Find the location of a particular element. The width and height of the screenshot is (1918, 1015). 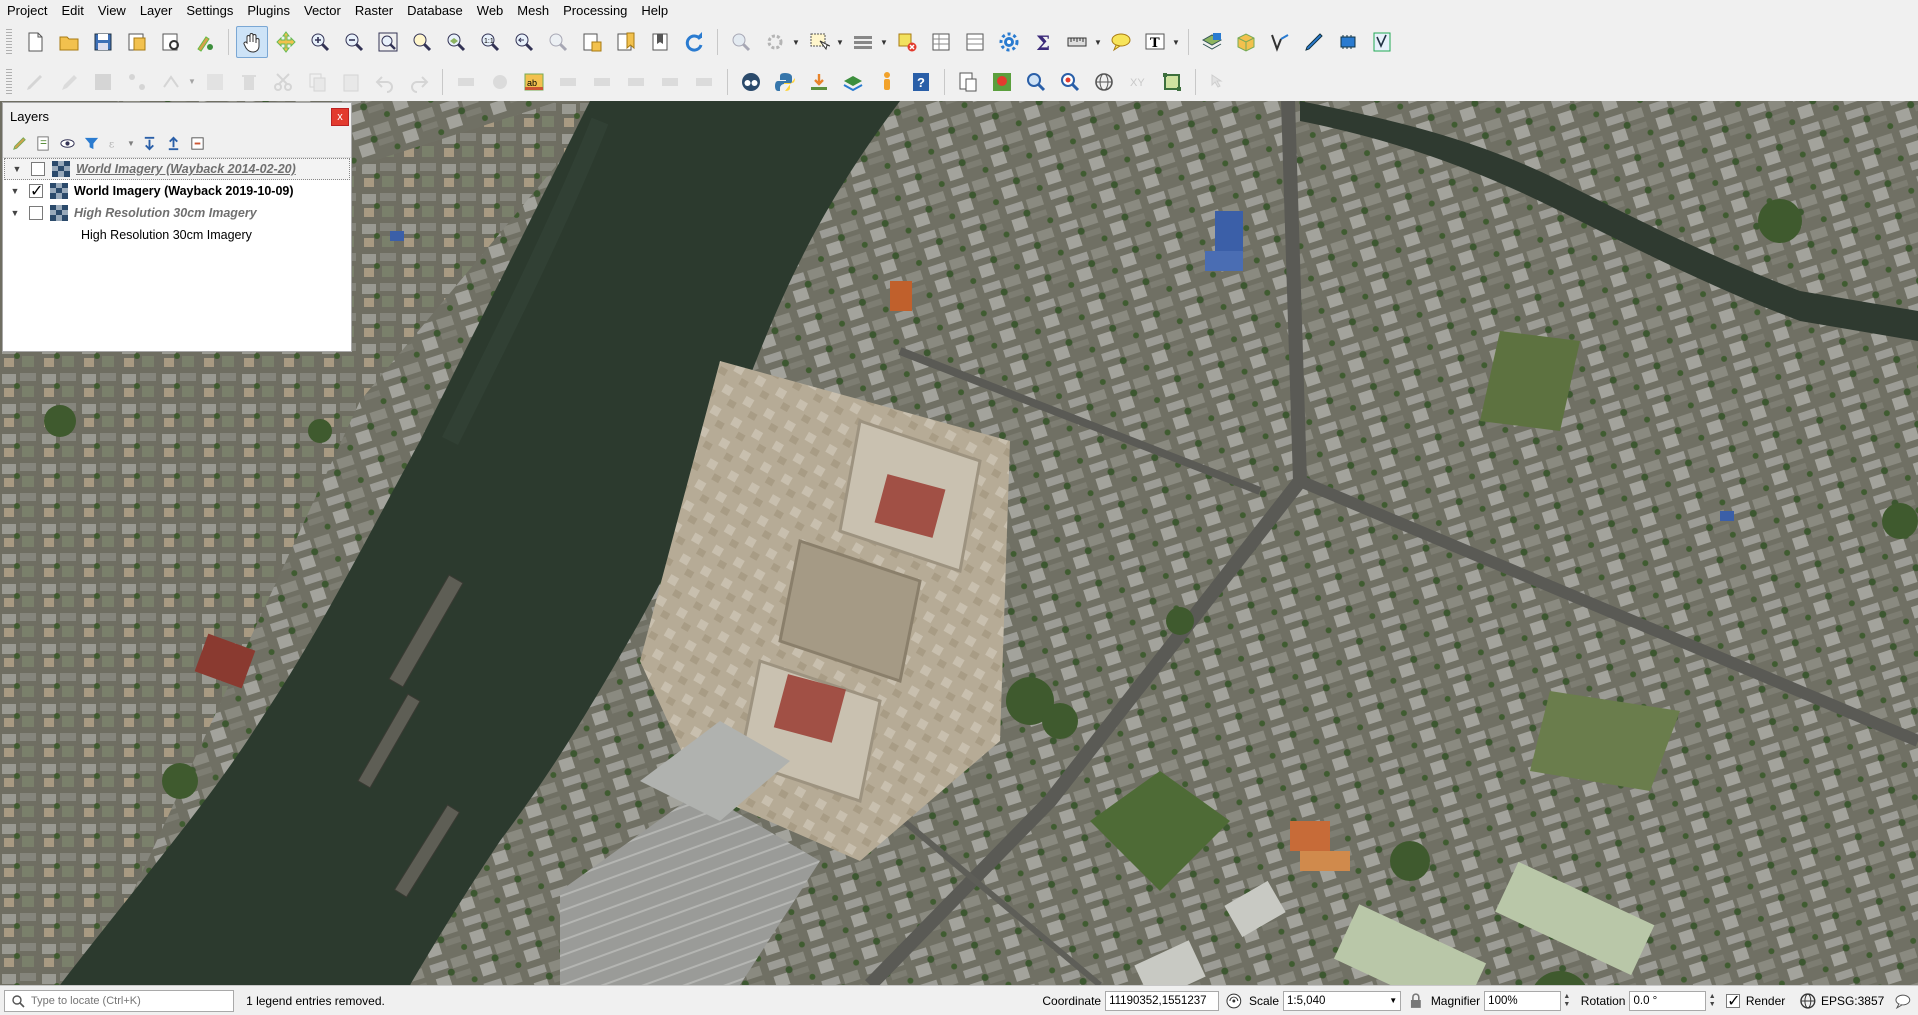

plugin-tool-a-button is located at coordinates (819, 82).